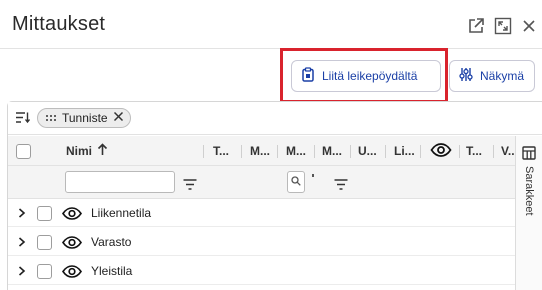  Describe the element at coordinates (529, 191) in the screenshot. I see `columns-panel-label: Sarakkeet` at that location.